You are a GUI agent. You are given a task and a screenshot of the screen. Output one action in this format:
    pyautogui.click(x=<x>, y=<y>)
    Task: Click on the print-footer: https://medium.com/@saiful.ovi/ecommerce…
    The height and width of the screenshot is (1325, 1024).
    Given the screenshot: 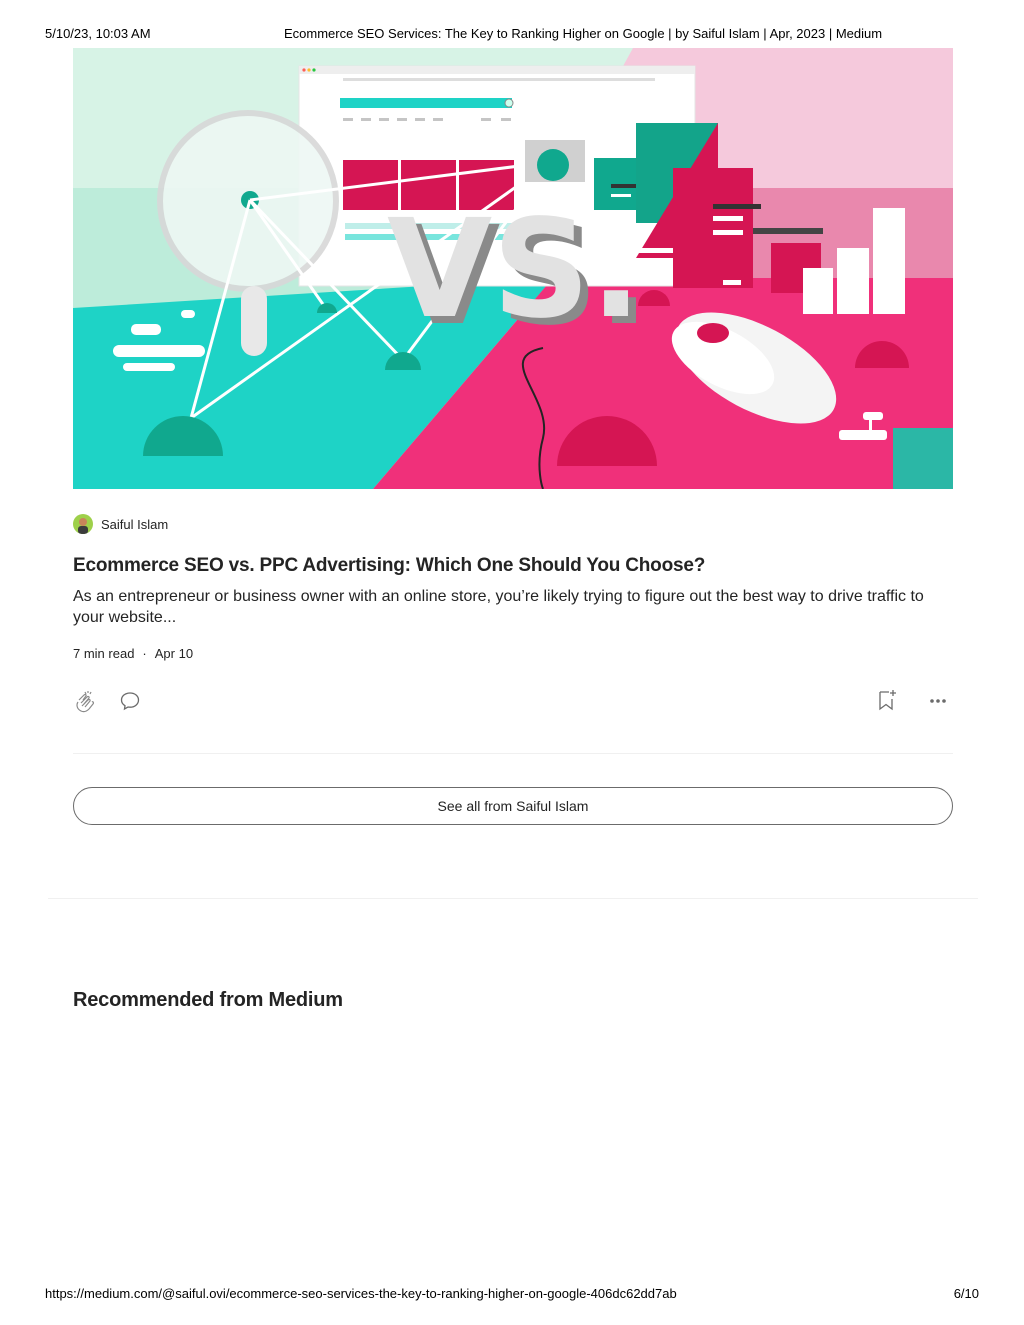 What is the action you would take?
    pyautogui.click(x=512, y=1293)
    